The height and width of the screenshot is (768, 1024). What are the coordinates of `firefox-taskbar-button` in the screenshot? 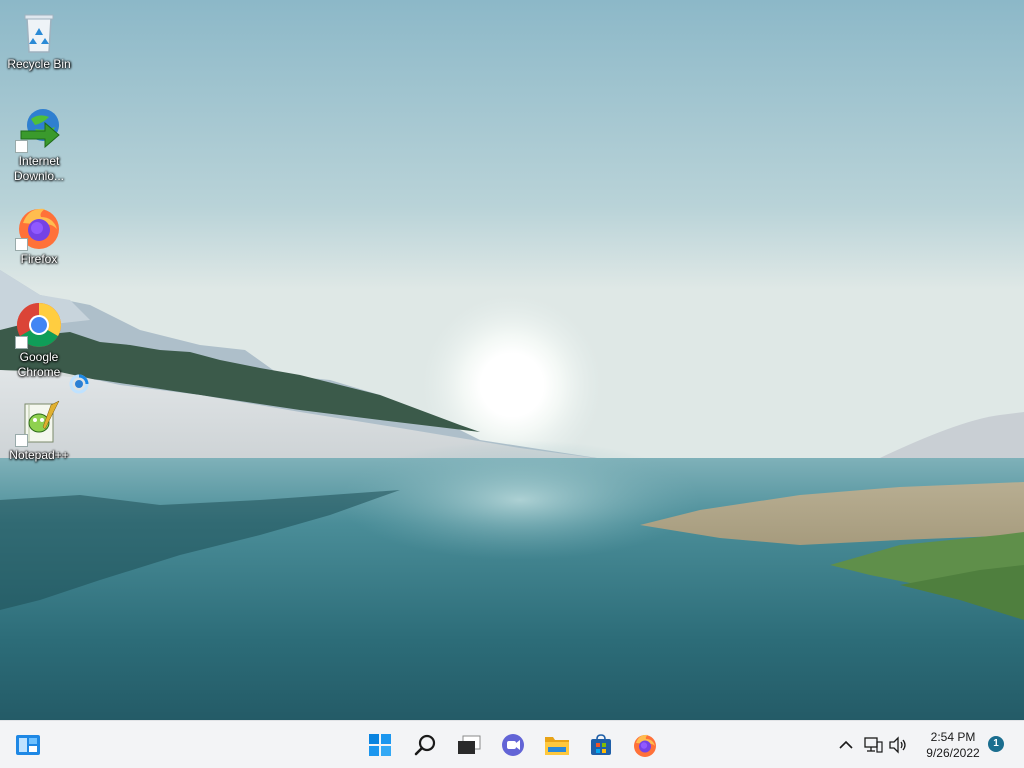 It's located at (645, 745).